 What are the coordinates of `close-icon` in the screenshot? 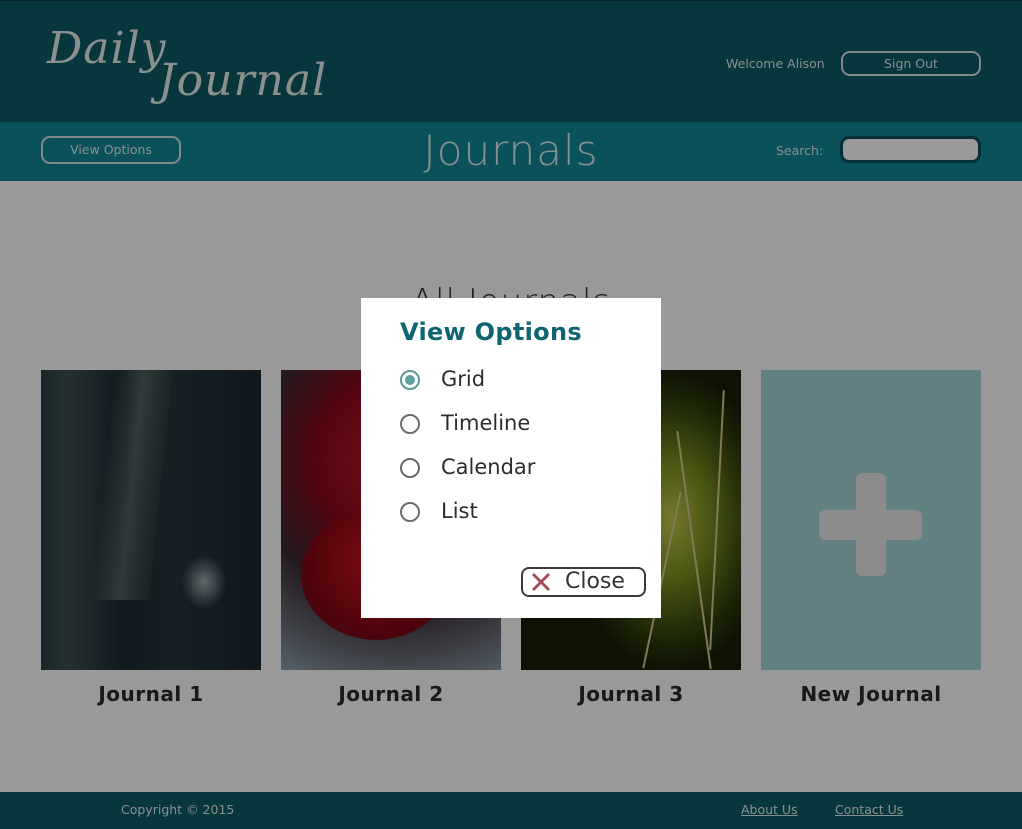 It's located at (541, 582).